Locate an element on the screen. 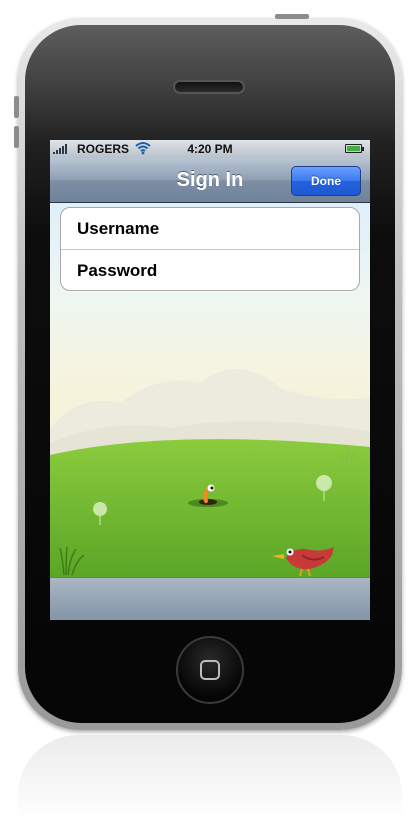 The image size is (420, 820). sleep-button is located at coordinates (292, 16).